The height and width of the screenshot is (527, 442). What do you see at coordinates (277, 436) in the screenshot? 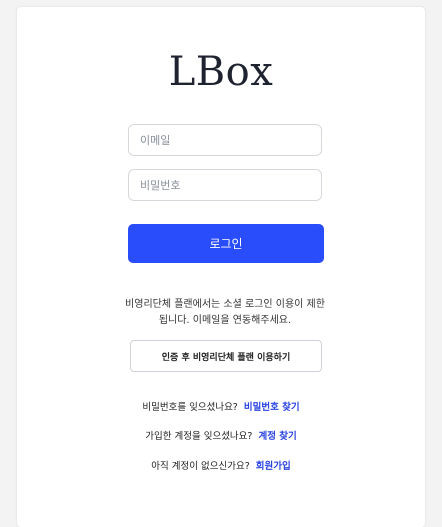
I see `find-account-link: 계정 찾기` at bounding box center [277, 436].